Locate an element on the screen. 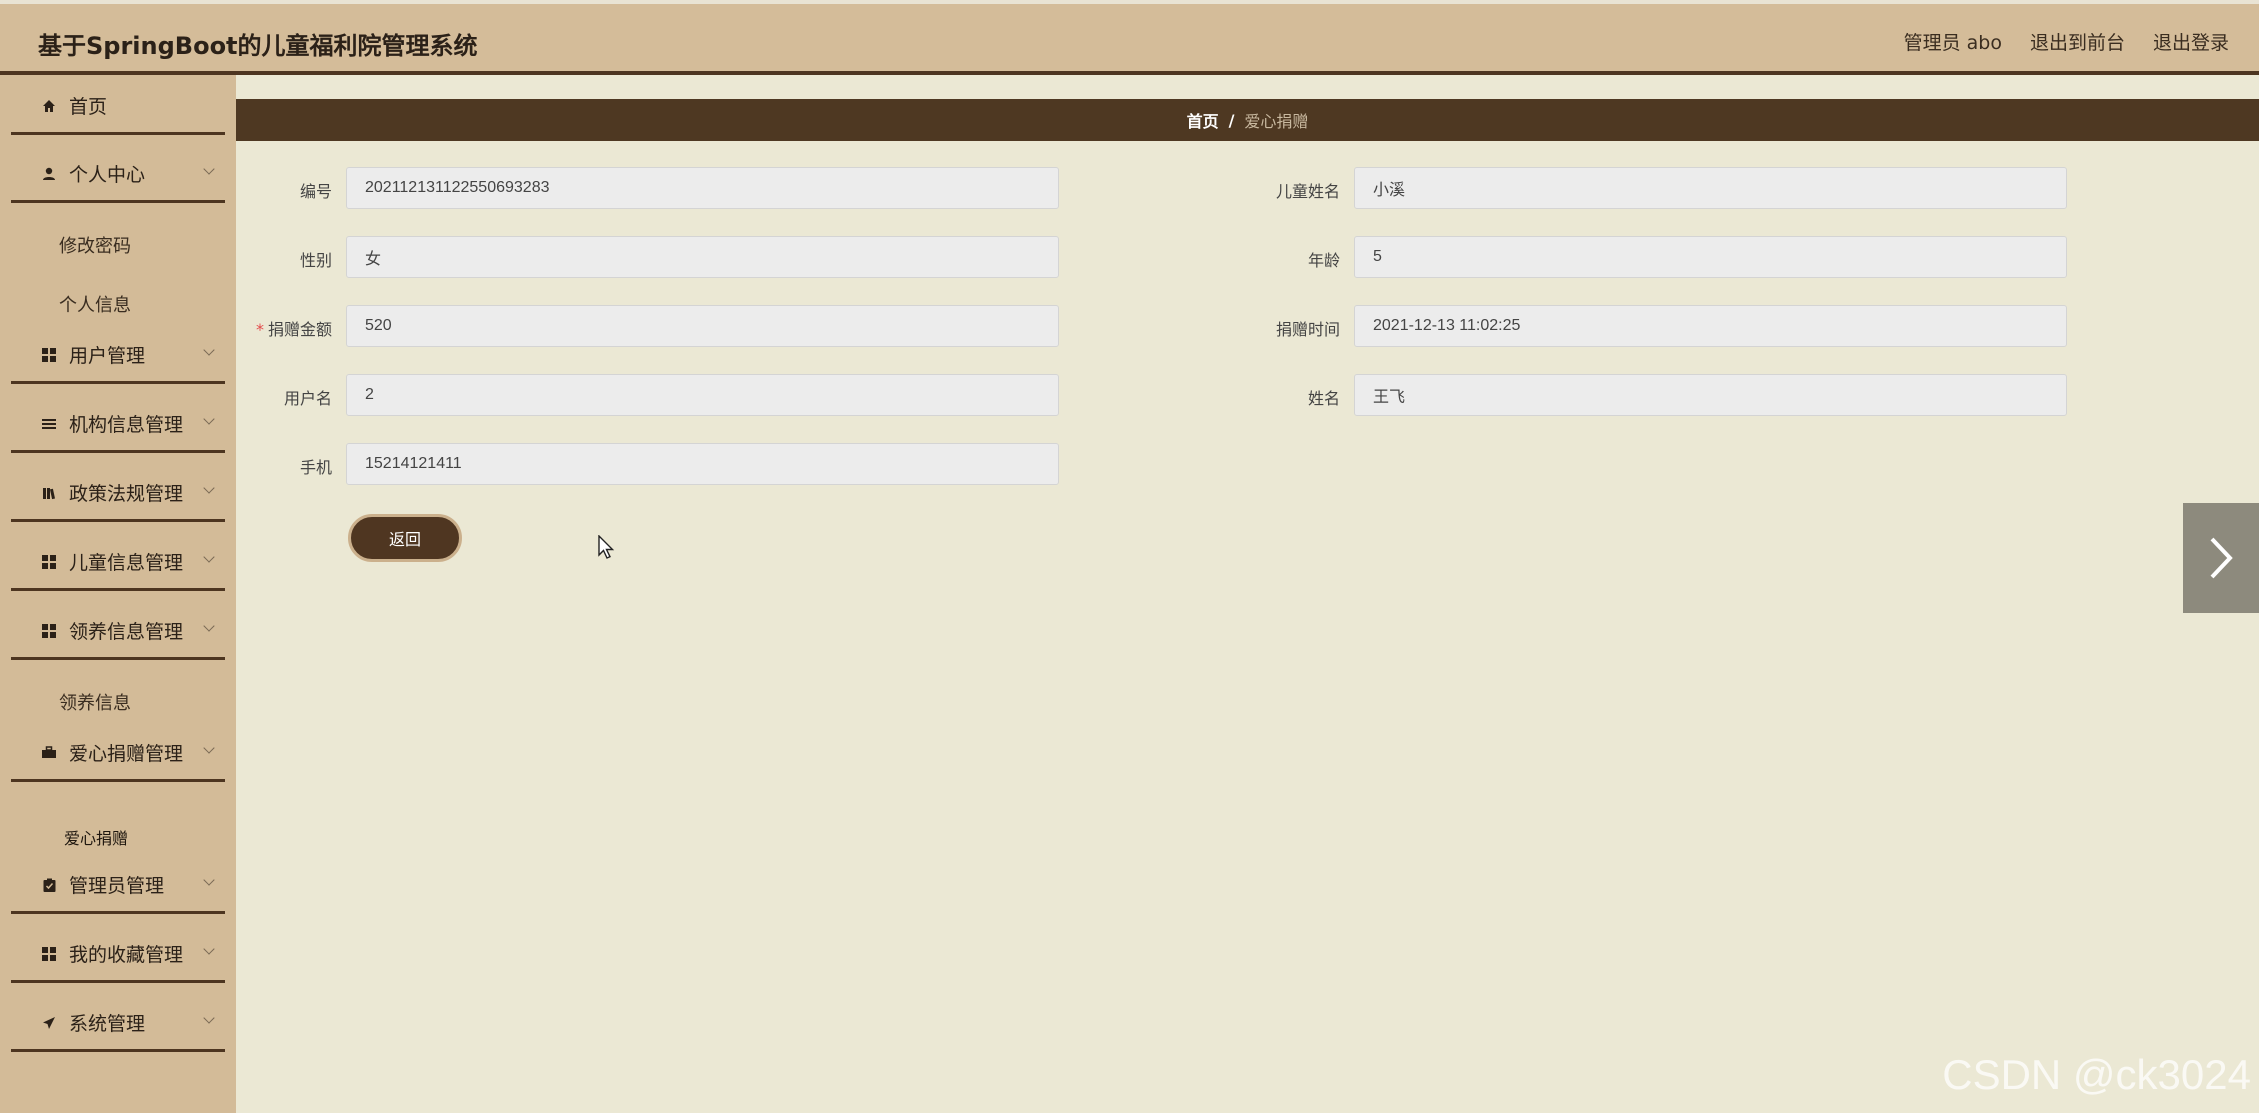  sidebar-item-label: 爱心捐赠管理 is located at coordinates (126, 754).